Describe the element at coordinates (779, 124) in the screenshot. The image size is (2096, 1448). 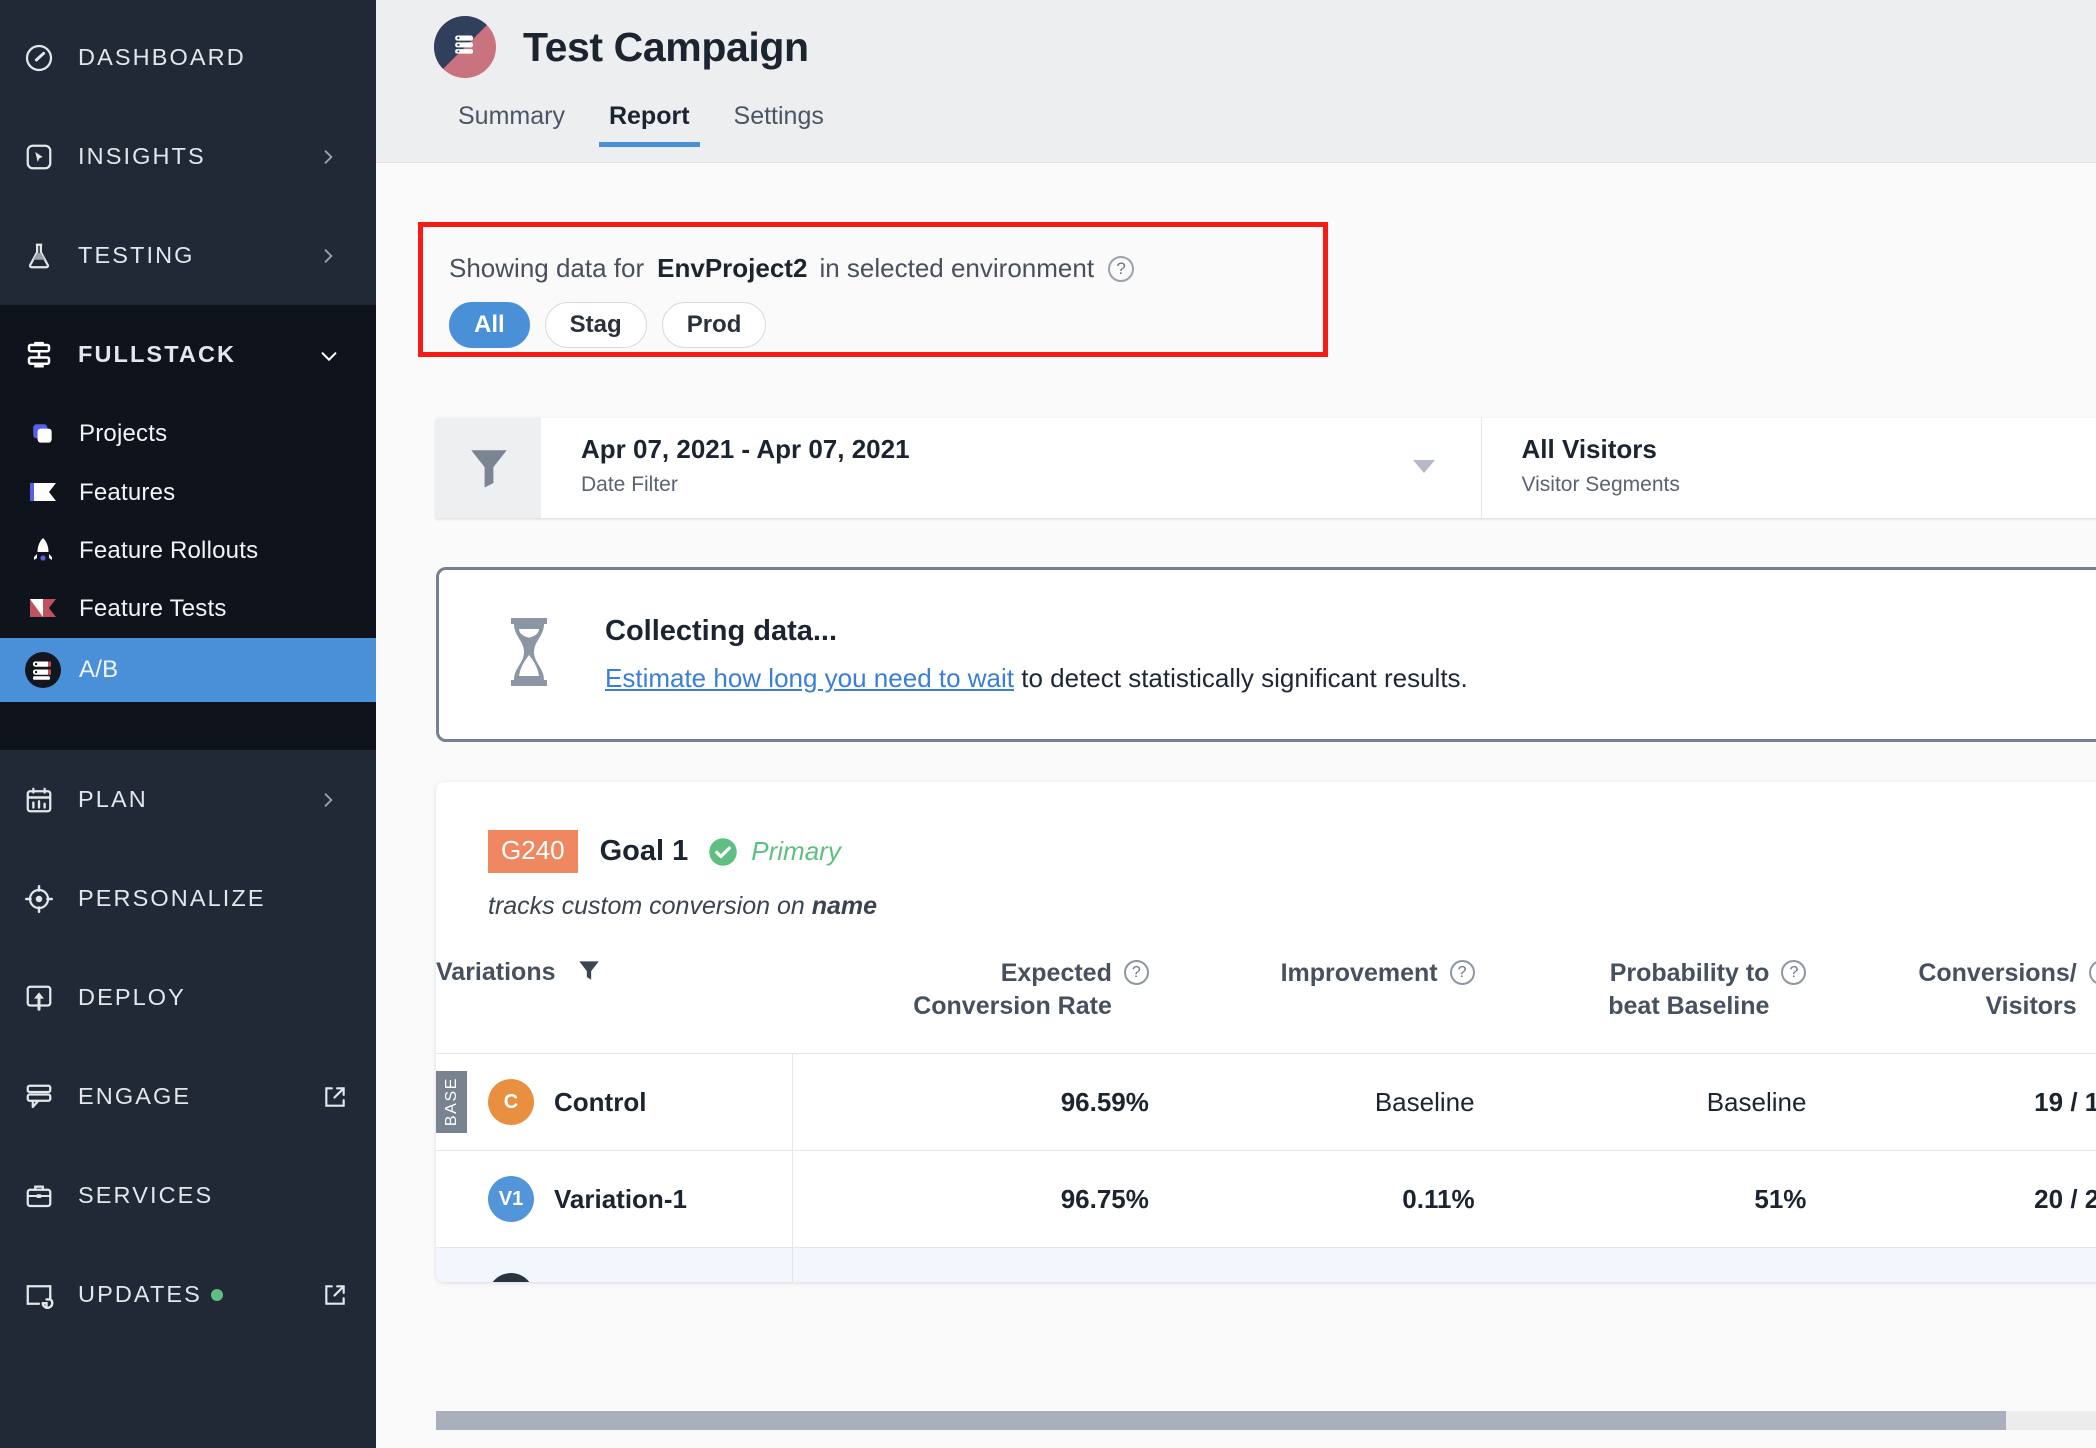
I see `tab-settings: Settings` at that location.